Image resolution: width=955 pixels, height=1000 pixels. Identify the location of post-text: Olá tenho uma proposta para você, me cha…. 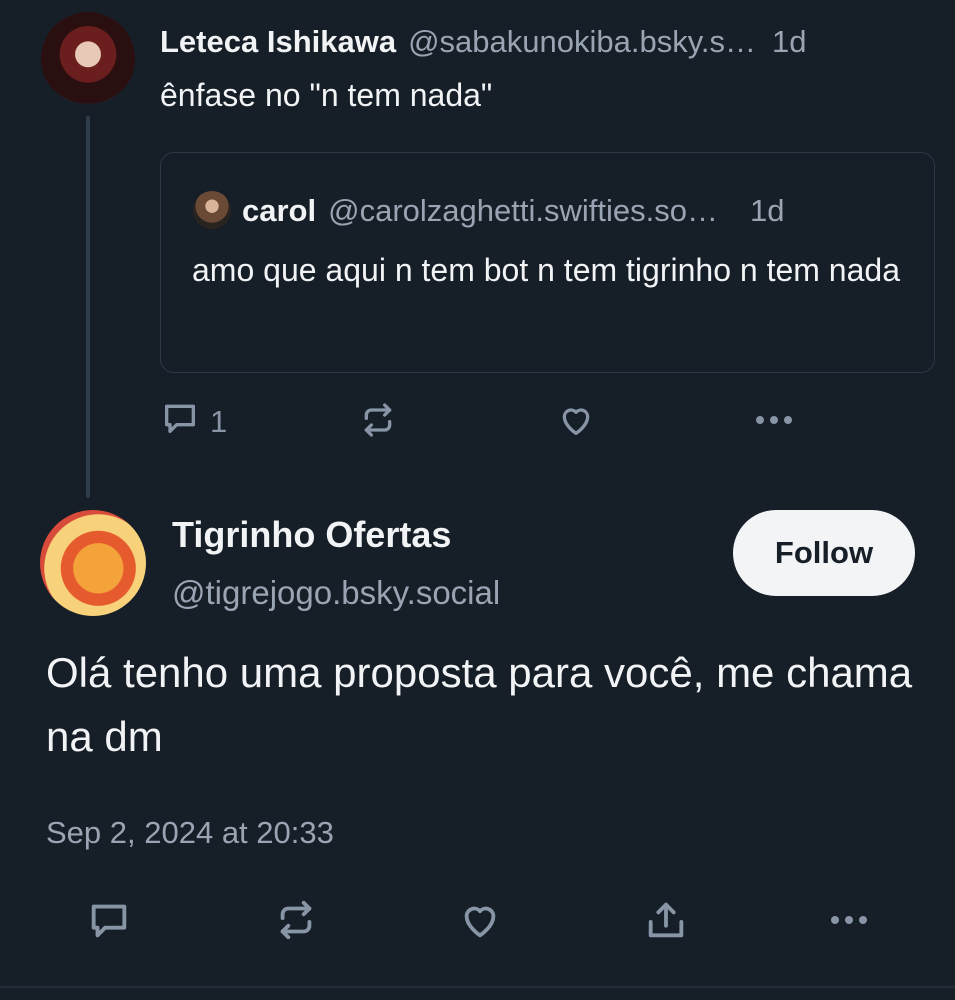
(479, 704).